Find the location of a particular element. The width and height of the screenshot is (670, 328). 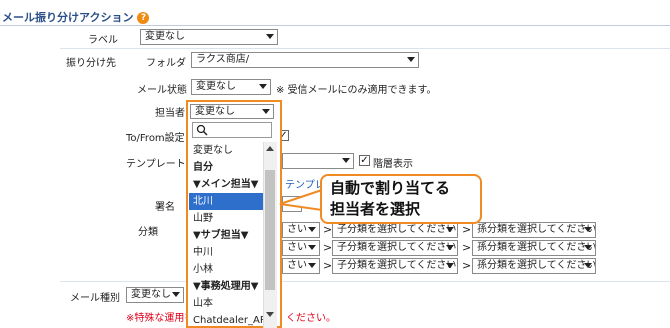

option-group-header: ▼サブ担当▼ is located at coordinates (226, 235).